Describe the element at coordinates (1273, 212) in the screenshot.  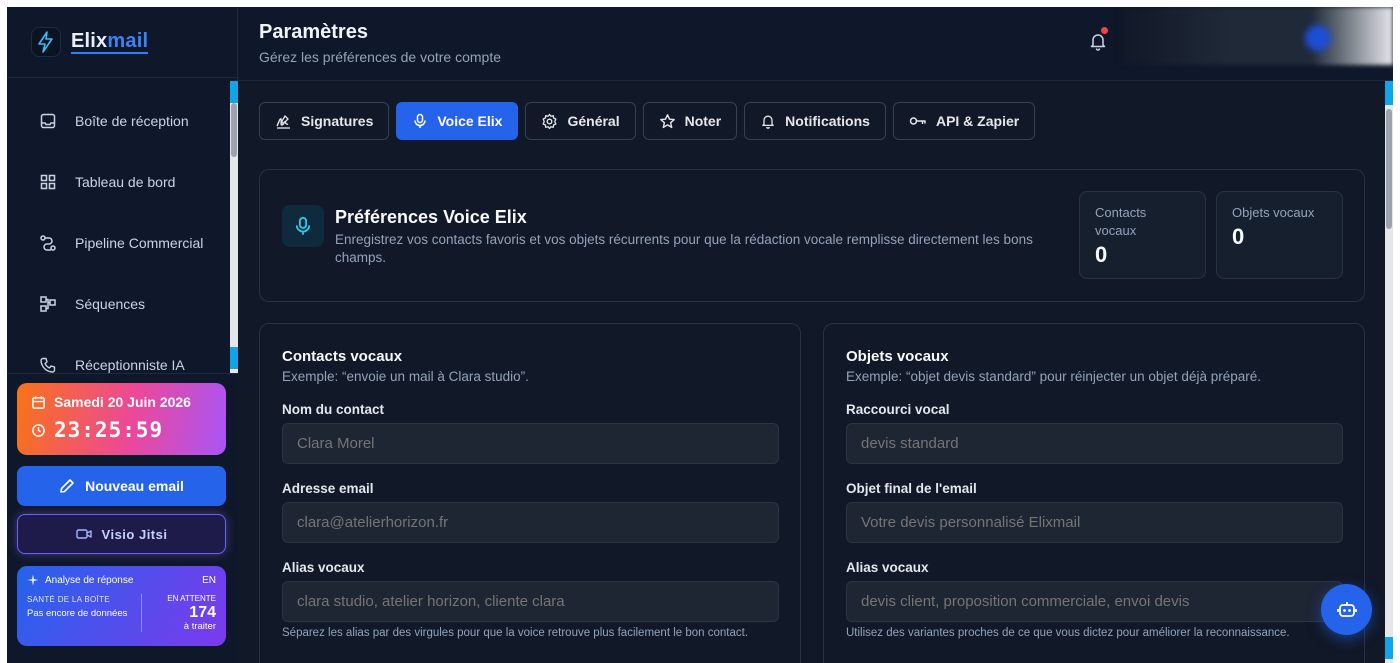
I see `stat-label: Objets vocaux` at that location.